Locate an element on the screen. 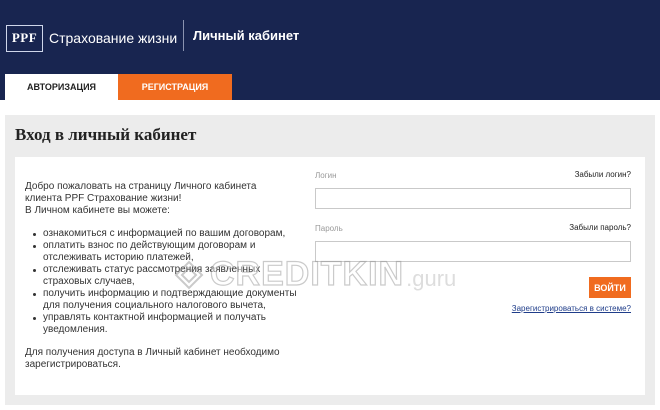 This screenshot has width=660, height=410. brand-name: Страхование жизни is located at coordinates (113, 38).